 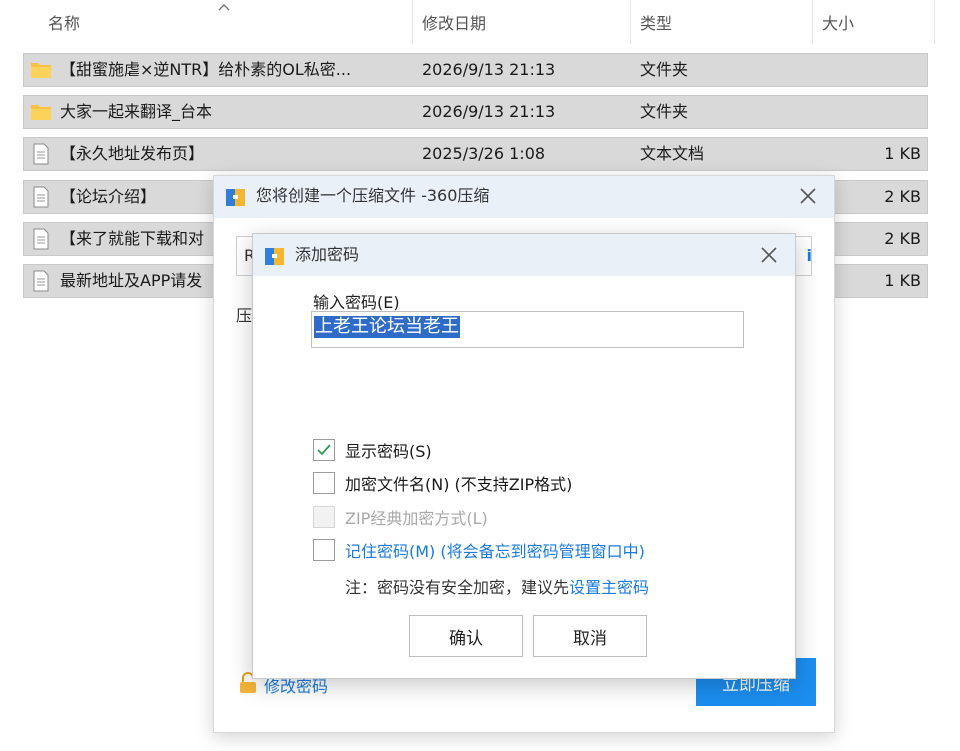 What do you see at coordinates (400, 517) in the screenshot?
I see `zip-classic-encryption-checkbox: ZIP经典加密方式(L)` at bounding box center [400, 517].